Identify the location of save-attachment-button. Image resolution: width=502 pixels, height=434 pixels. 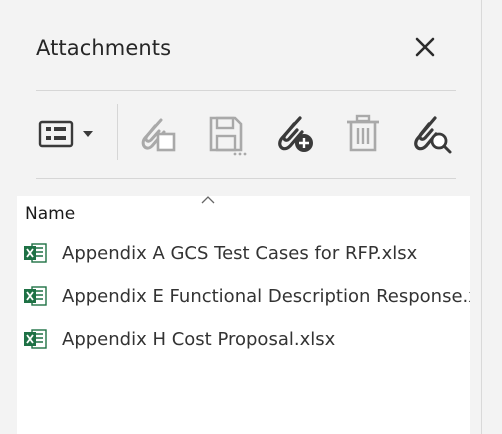
(227, 134).